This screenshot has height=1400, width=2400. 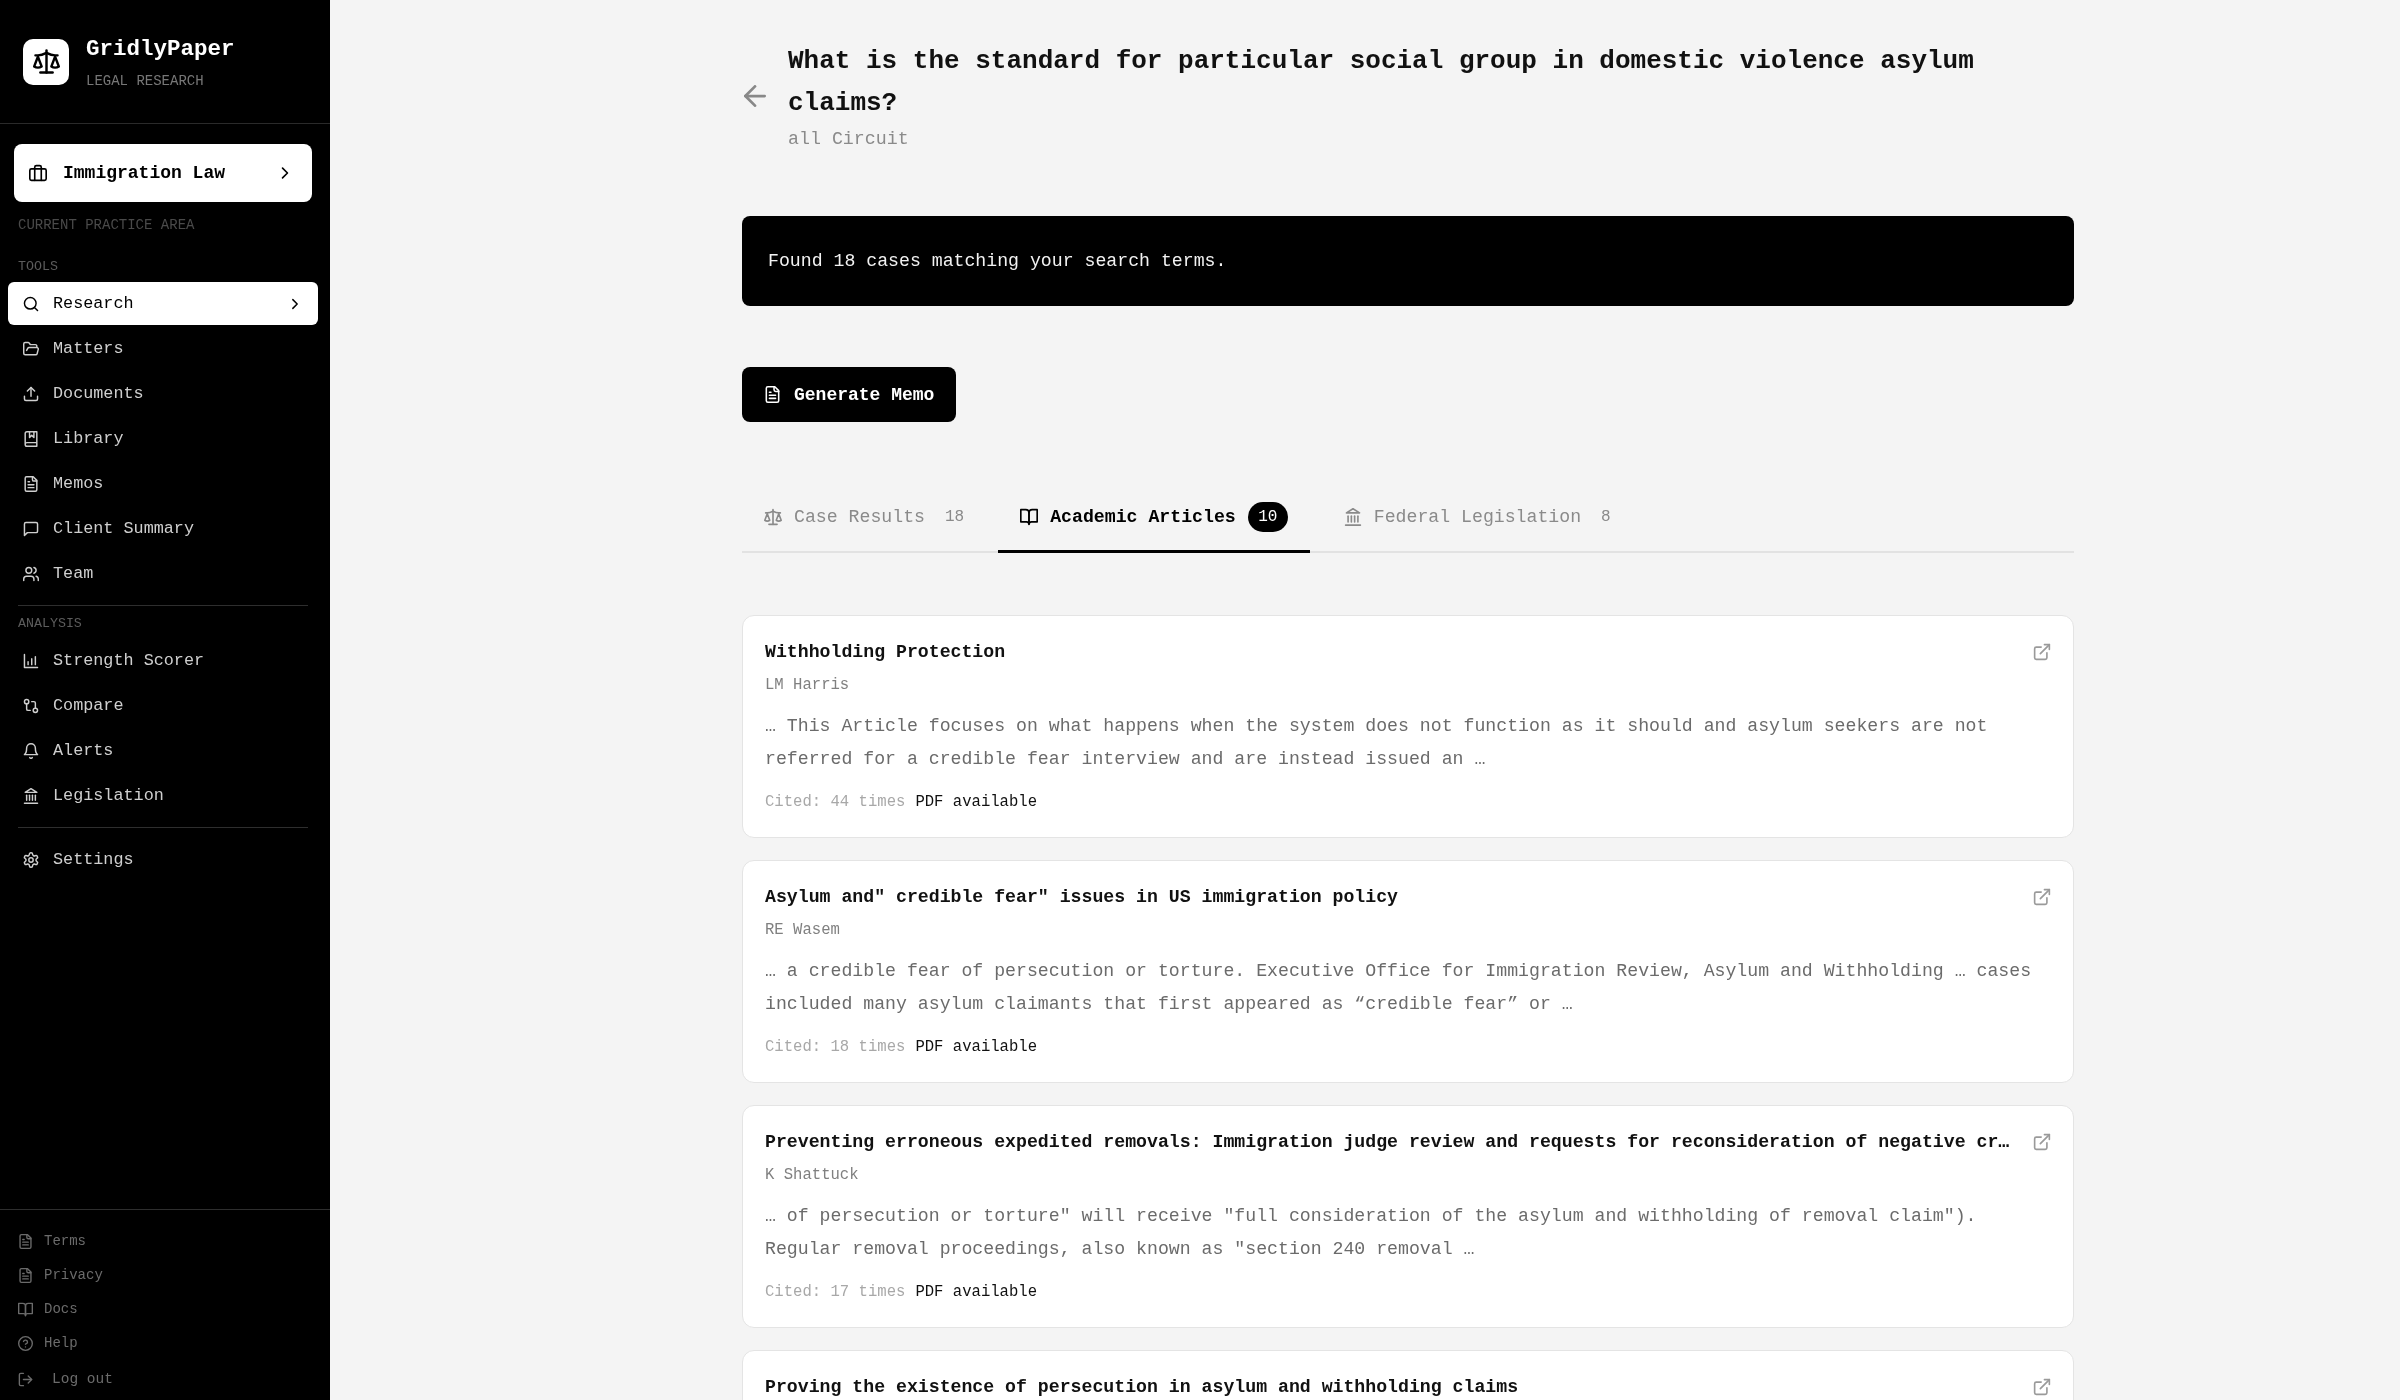 I want to click on practice-area-button: Immigration Law, so click(x=163, y=173).